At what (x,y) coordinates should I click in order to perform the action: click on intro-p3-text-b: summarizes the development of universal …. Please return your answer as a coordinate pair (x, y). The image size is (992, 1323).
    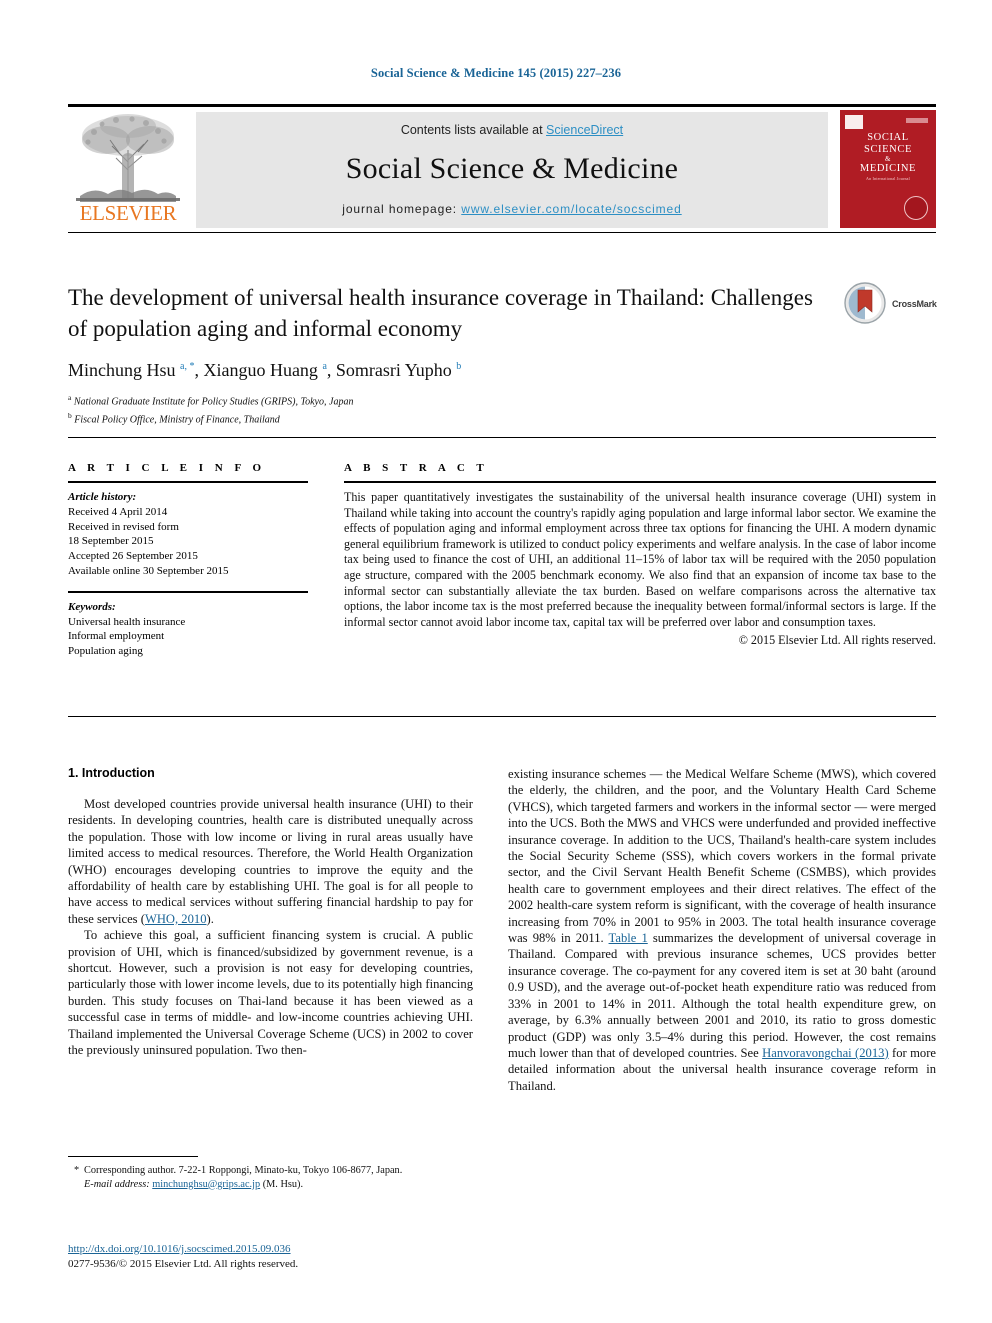
    Looking at the image, I should click on (722, 995).